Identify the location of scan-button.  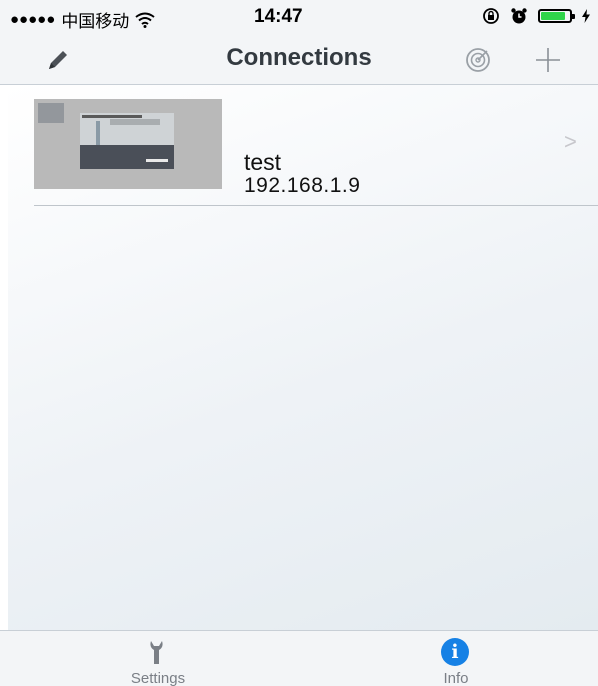
(478, 60).